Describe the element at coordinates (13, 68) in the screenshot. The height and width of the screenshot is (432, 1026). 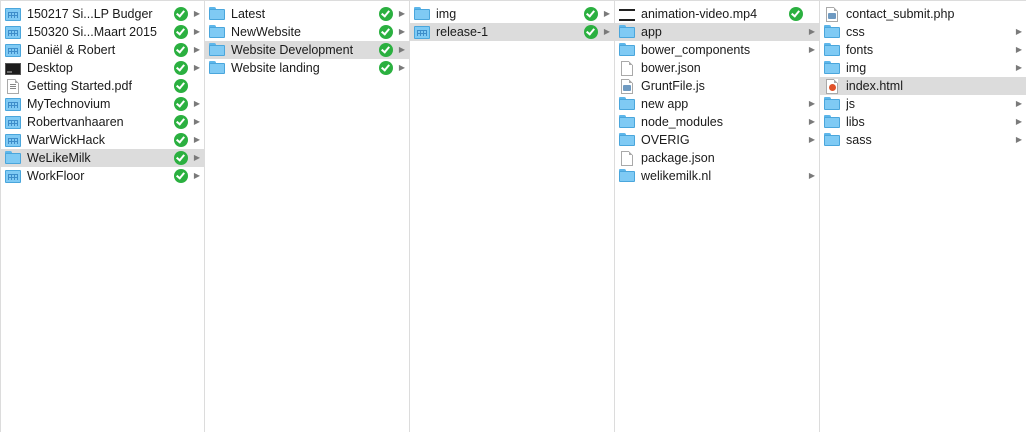
I see `desktop-icon` at that location.